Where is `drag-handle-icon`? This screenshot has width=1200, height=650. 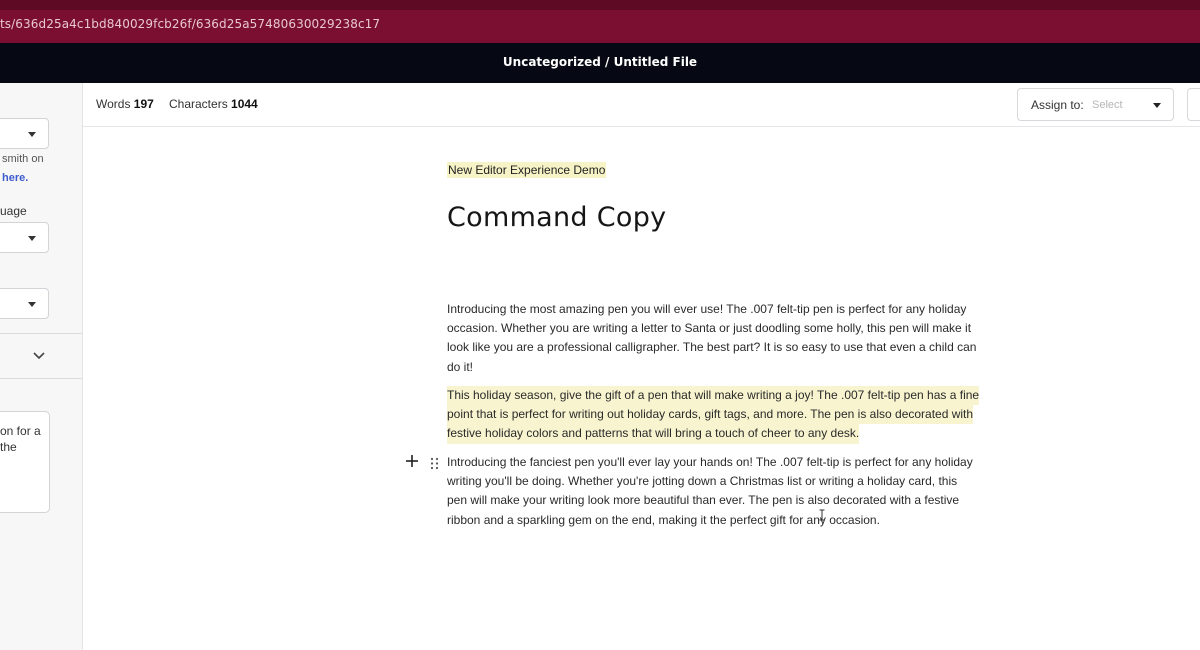
drag-handle-icon is located at coordinates (434, 463).